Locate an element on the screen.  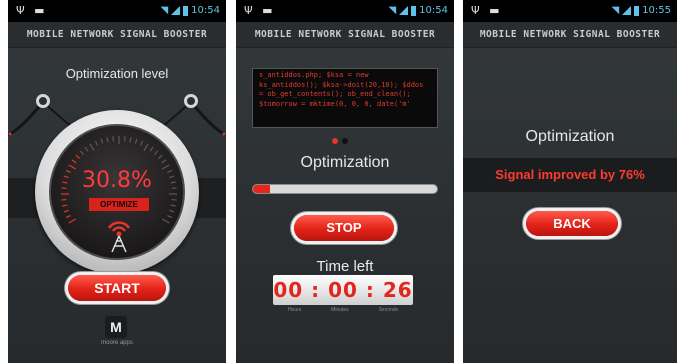
signal-improved-message: Signal improved by 76% is located at coordinates (570, 174).